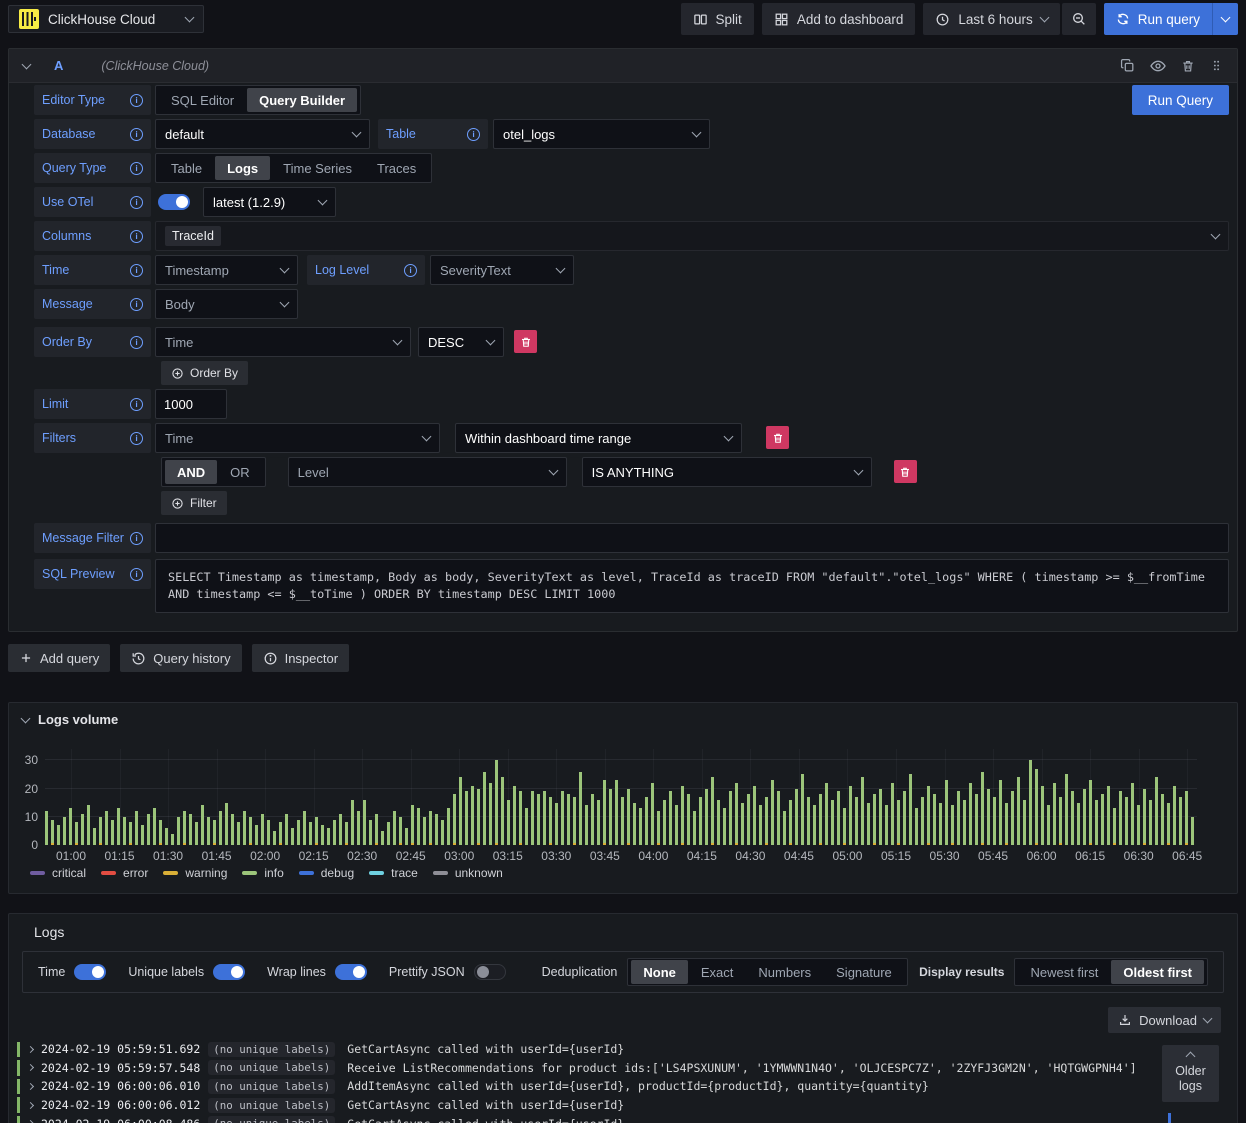  Describe the element at coordinates (905, 471) in the screenshot. I see `remove-filter2-button` at that location.